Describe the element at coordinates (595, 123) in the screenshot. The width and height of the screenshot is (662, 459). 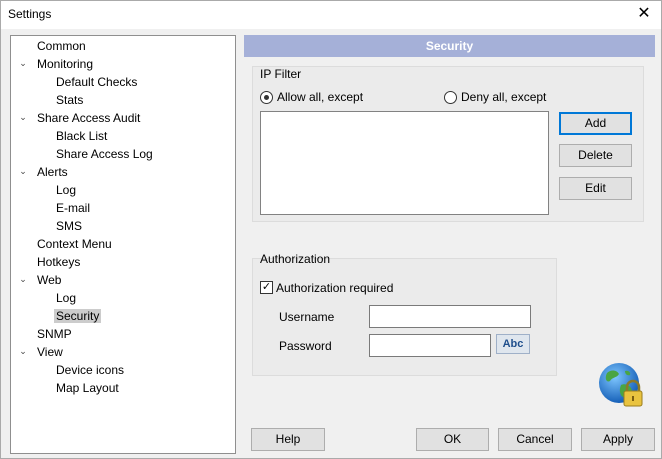
I see `add-button: Add` at that location.